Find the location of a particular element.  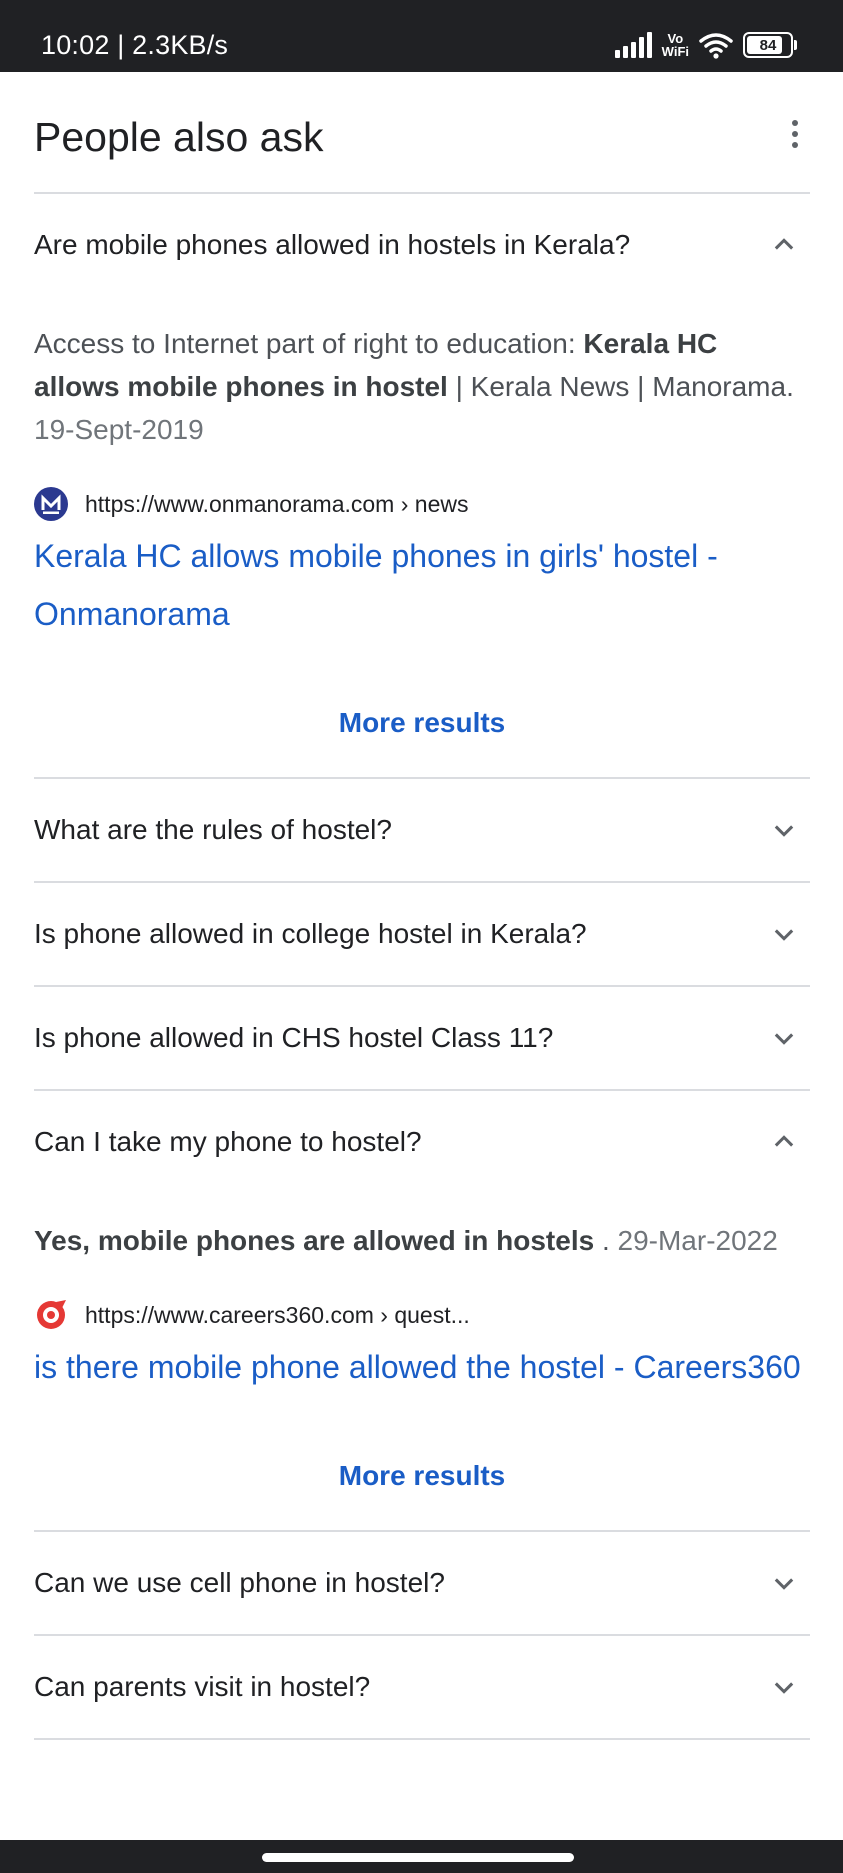

source-row: https://www.onmanorama.com › news is located at coordinates (422, 504).